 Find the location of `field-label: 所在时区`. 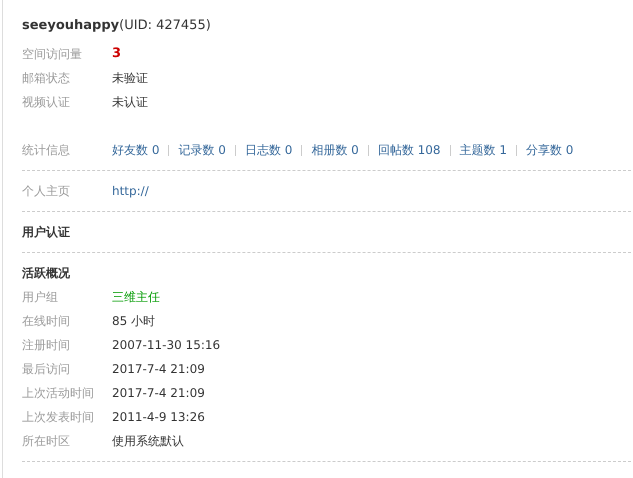

field-label: 所在时区 is located at coordinates (46, 441).